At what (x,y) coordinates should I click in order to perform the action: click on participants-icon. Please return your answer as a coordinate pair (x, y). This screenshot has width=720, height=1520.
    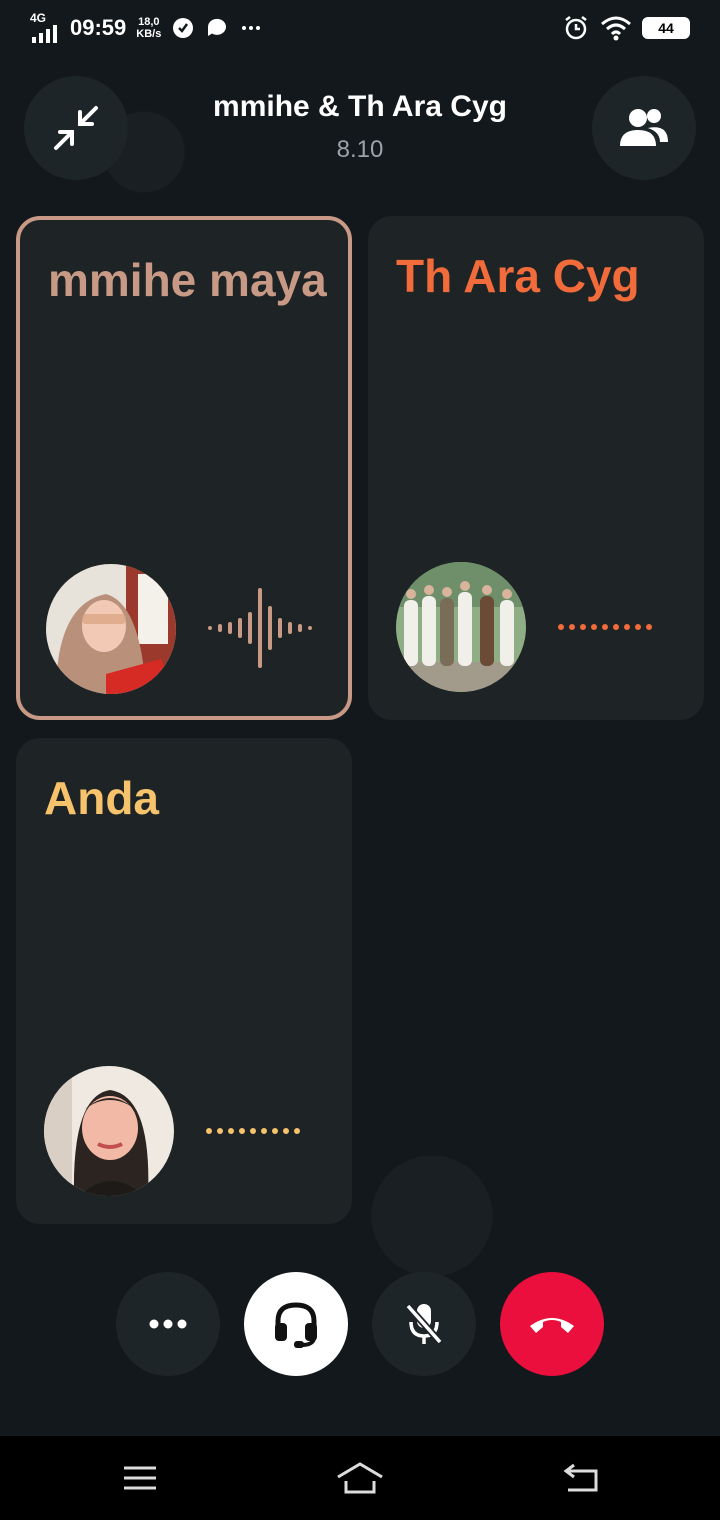
    Looking at the image, I should click on (644, 127).